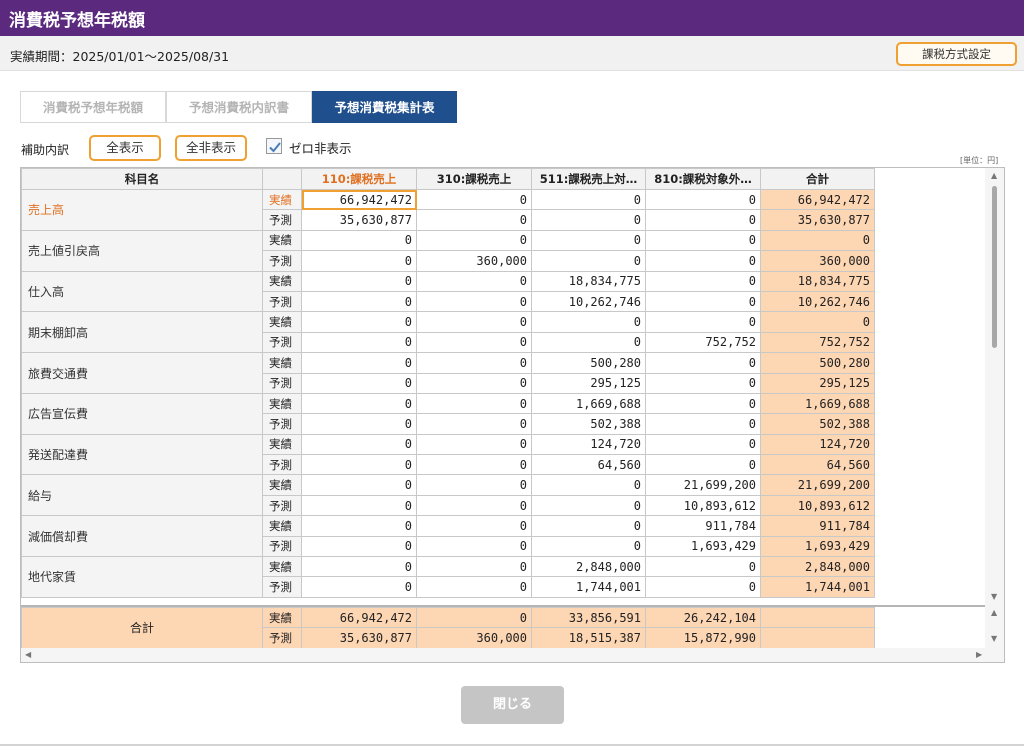 The height and width of the screenshot is (746, 1024). What do you see at coordinates (994, 386) in the screenshot?
I see `vertical-scrollbar: ▲ ▼` at bounding box center [994, 386].